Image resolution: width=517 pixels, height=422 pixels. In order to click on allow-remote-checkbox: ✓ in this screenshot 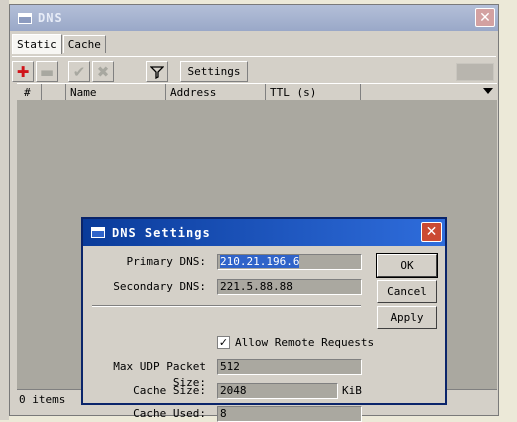, I will do `click(223, 342)`.